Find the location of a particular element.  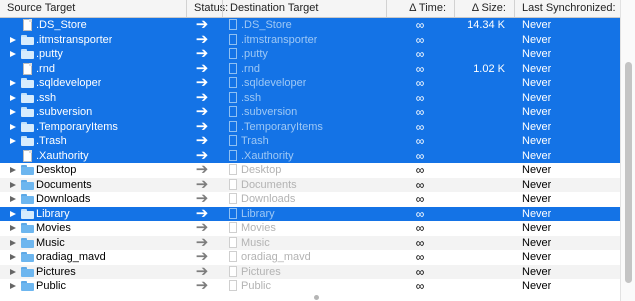

table-row: Public ➔ Public ∞ Never is located at coordinates (310, 286).